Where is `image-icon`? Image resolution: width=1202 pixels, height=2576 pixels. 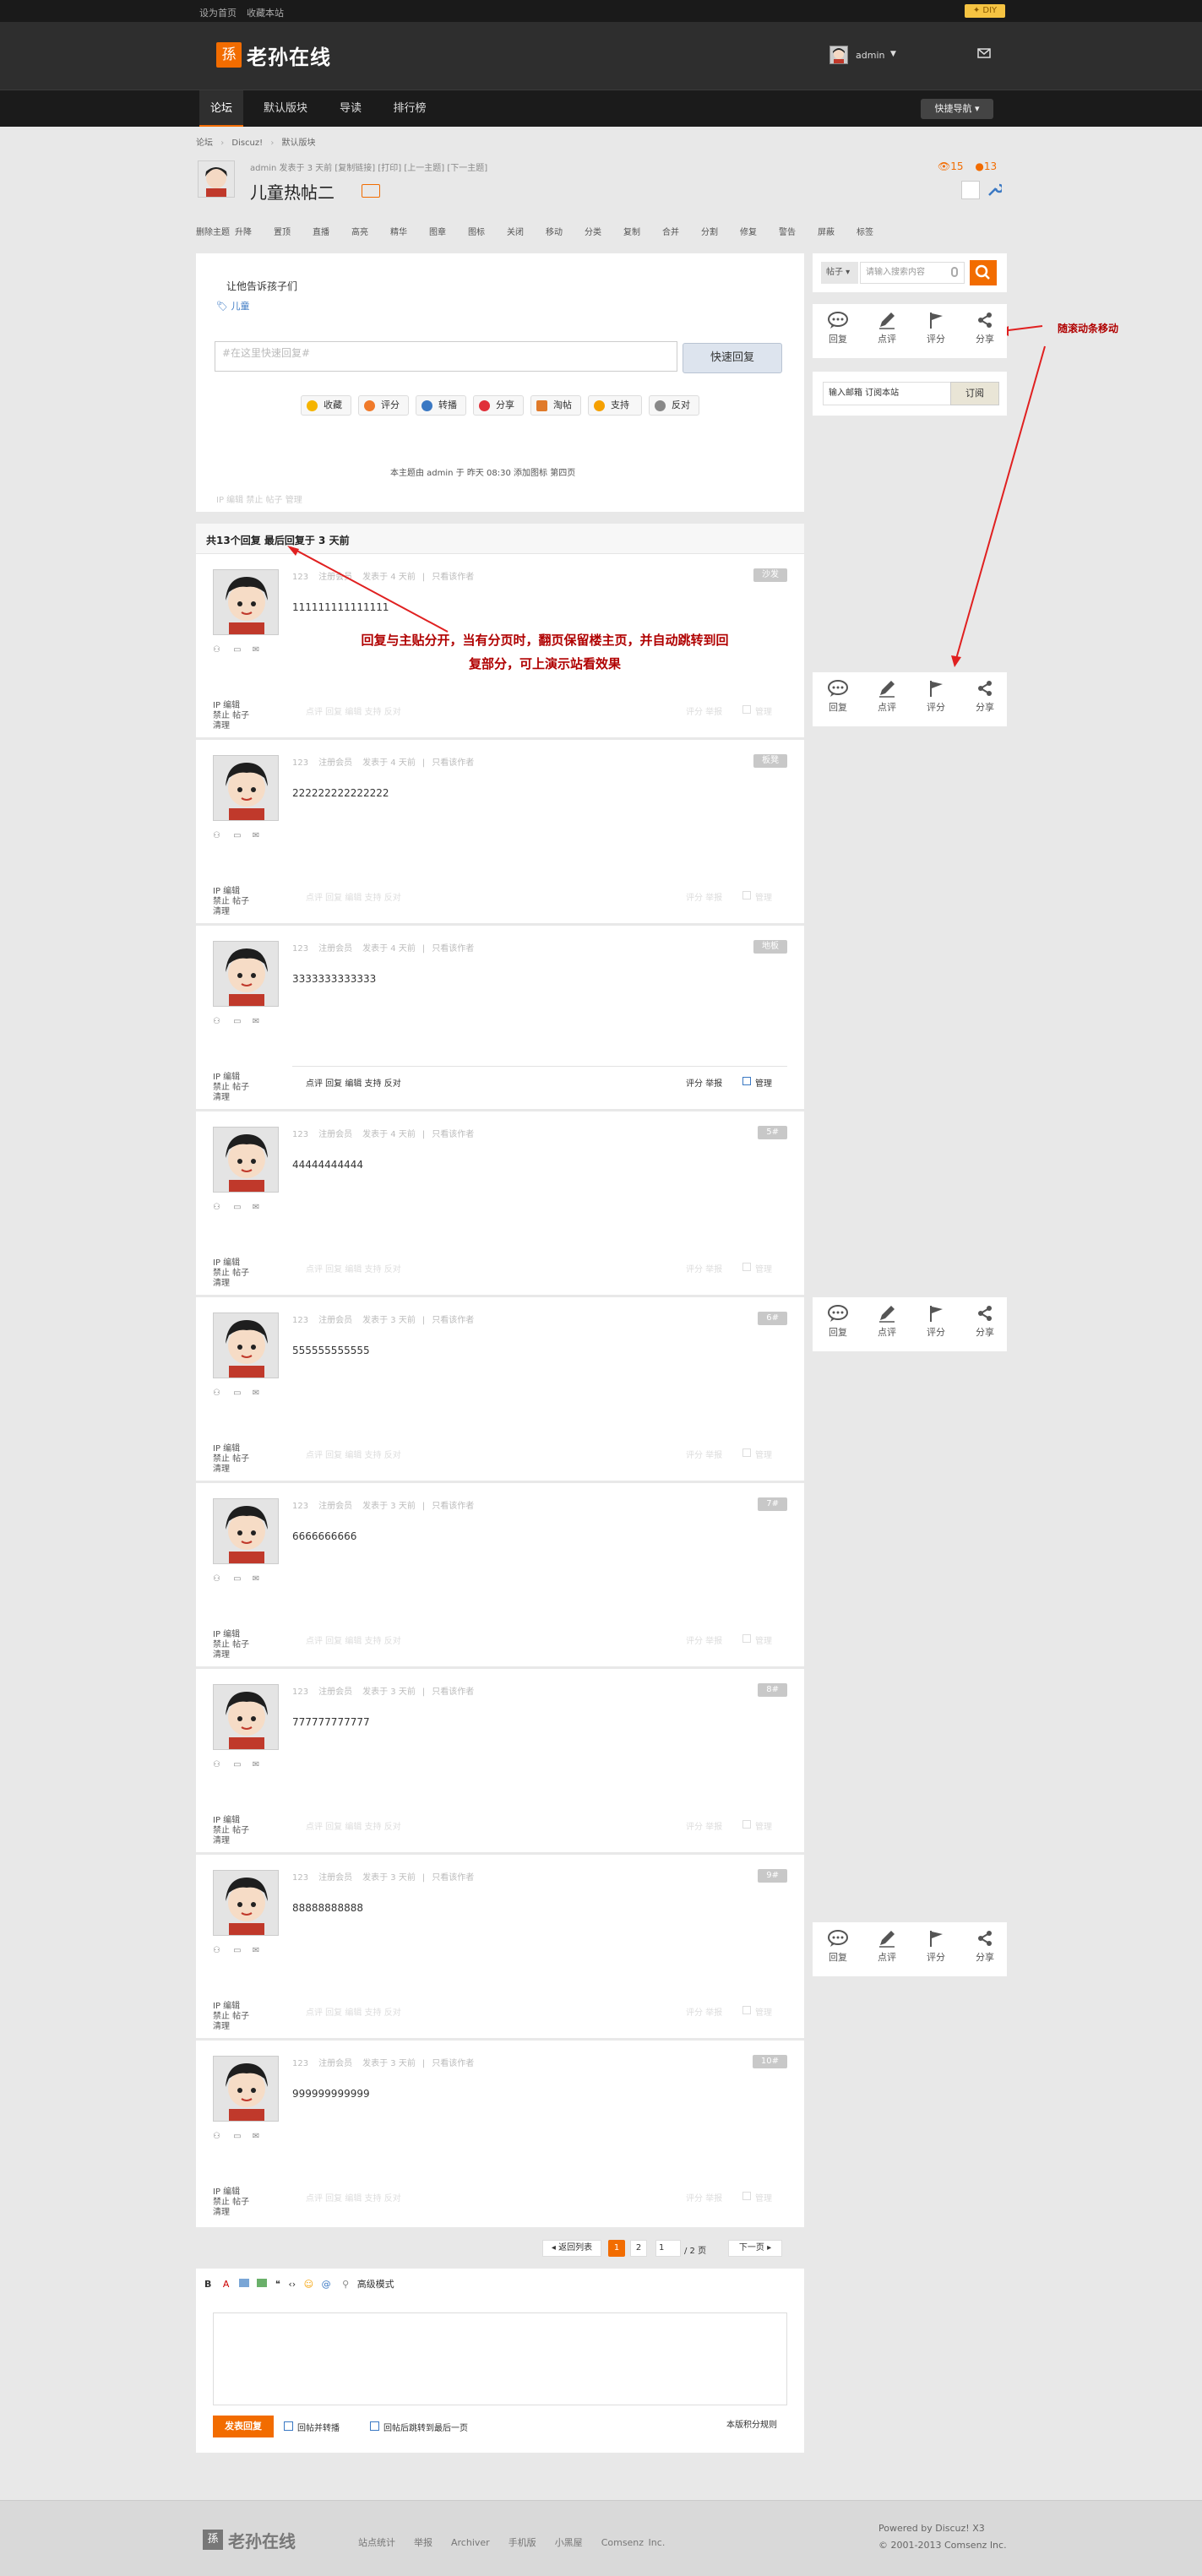
image-icon is located at coordinates (244, 2283).